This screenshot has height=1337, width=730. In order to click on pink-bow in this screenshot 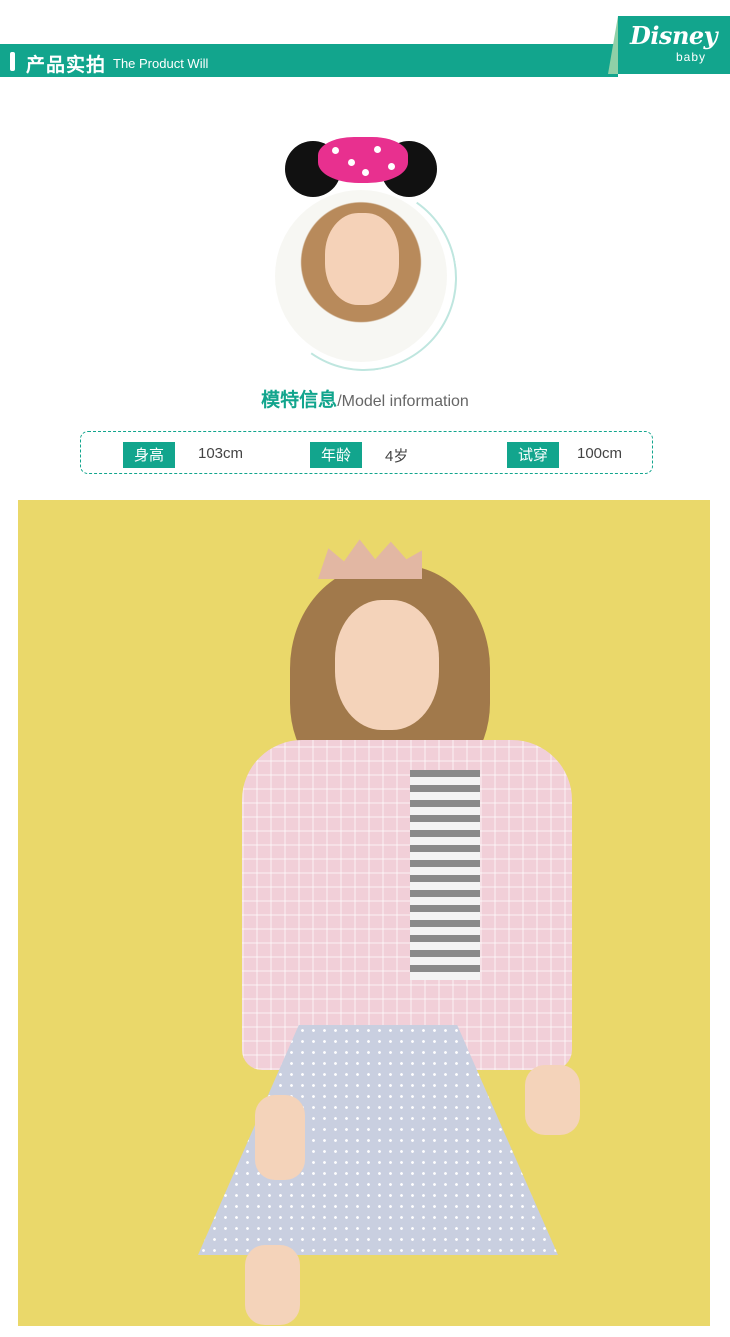, I will do `click(363, 160)`.